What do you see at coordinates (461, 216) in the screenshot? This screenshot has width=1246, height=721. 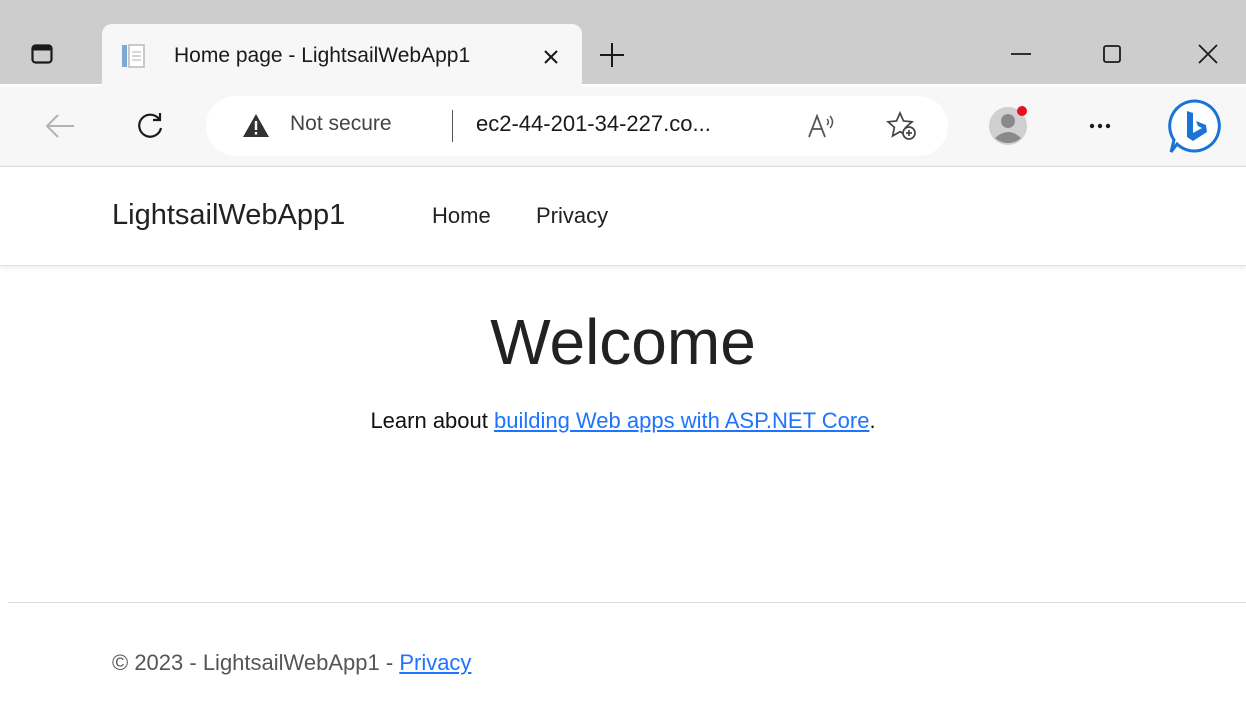 I see `nav-link-home: Home` at bounding box center [461, 216].